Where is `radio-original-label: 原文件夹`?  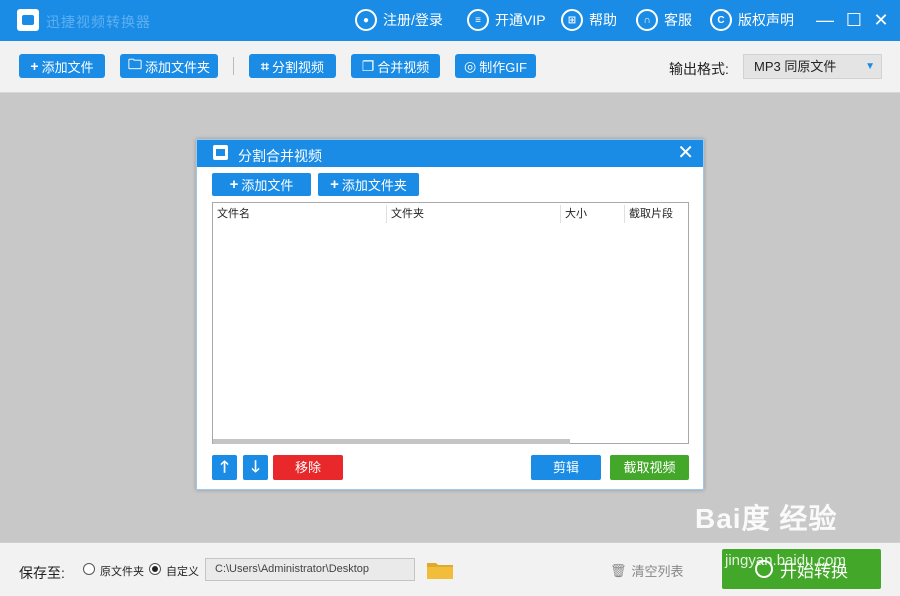
radio-original-label: 原文件夹 is located at coordinates (122, 572).